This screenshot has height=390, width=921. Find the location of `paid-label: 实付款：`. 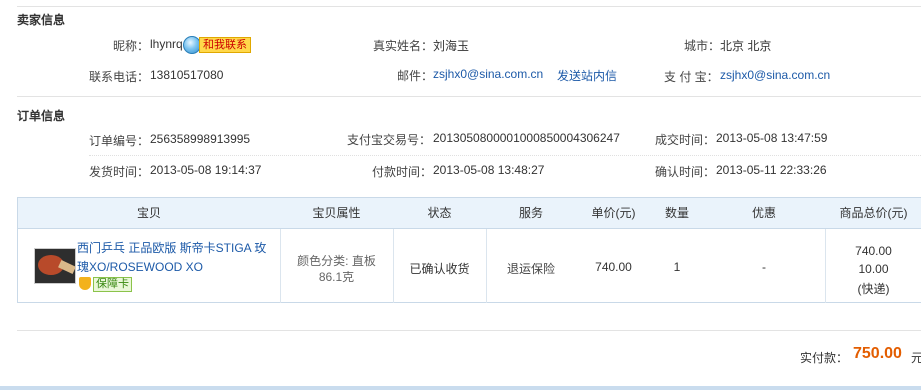

paid-label: 实付款： is located at coordinates (824, 358).